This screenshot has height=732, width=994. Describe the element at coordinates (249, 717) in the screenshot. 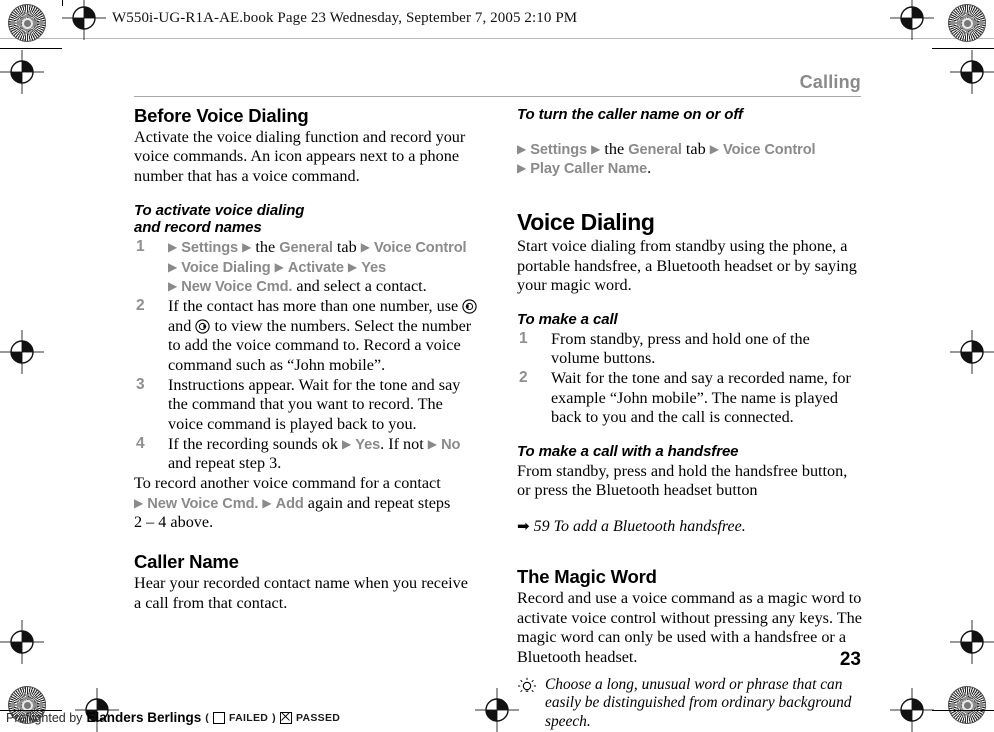

I see `preflight-failed-label: FAILED` at that location.